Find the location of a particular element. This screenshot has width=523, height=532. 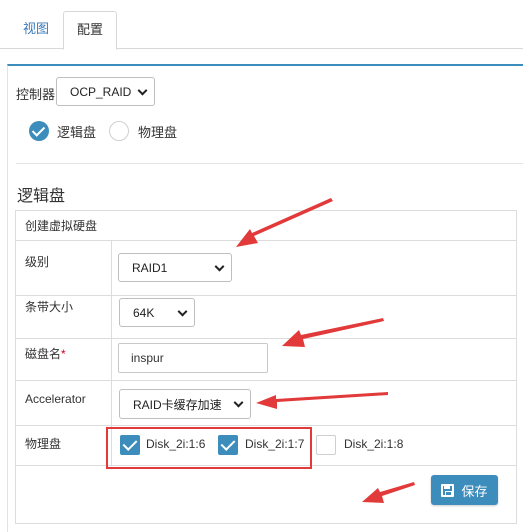

row-stripe: 条带大小 is located at coordinates (266, 317).